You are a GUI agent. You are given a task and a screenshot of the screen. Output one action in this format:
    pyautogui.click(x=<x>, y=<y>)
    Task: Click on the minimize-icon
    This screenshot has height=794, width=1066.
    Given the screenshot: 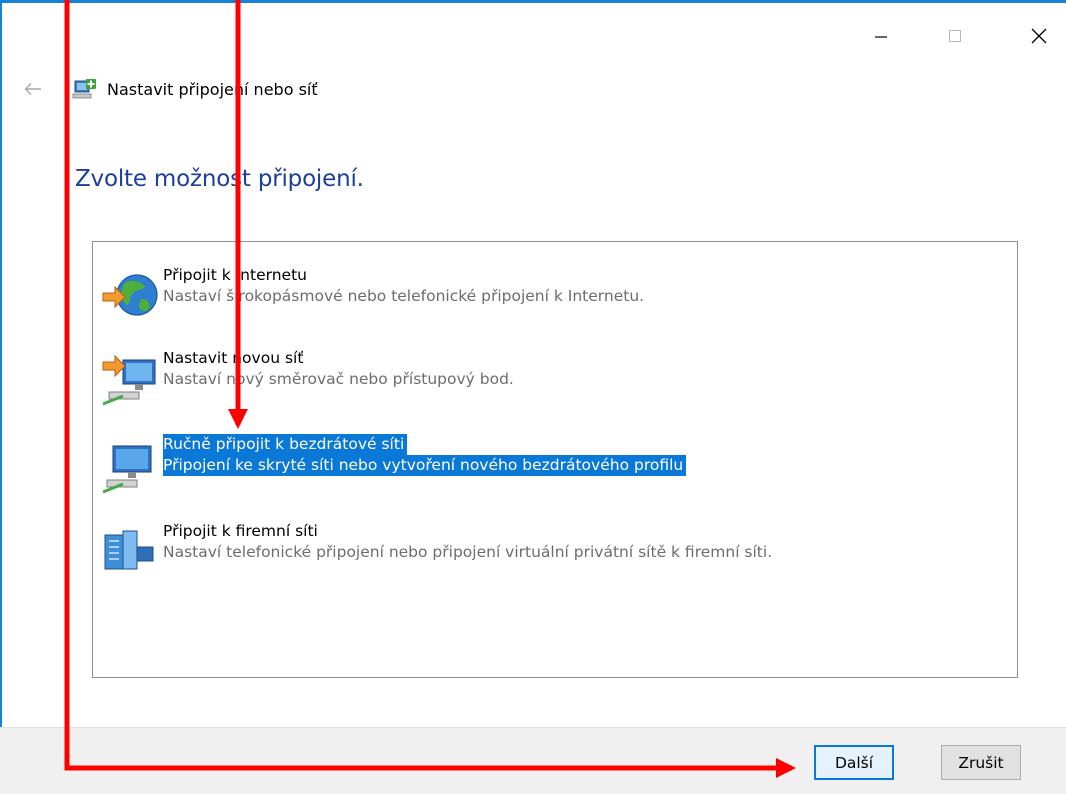 What is the action you would take?
    pyautogui.click(x=881, y=37)
    